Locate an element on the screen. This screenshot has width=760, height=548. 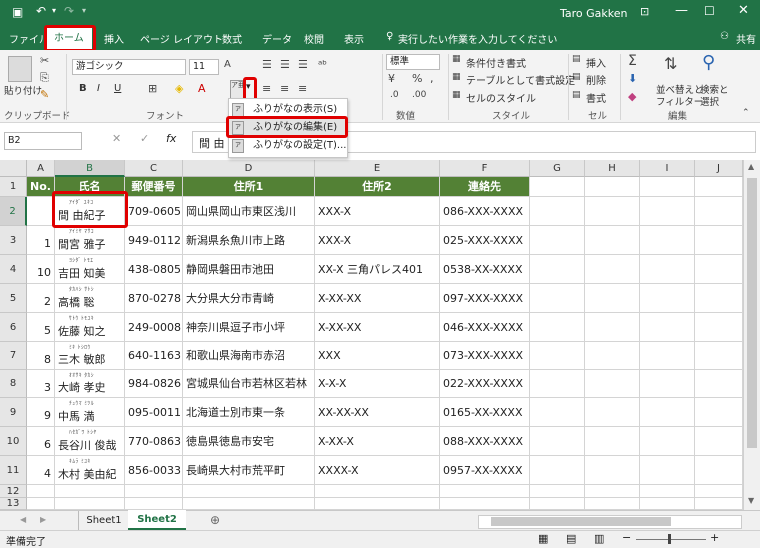
tab-page-layout: ページ レイアウト is located at coordinates (181, 38).